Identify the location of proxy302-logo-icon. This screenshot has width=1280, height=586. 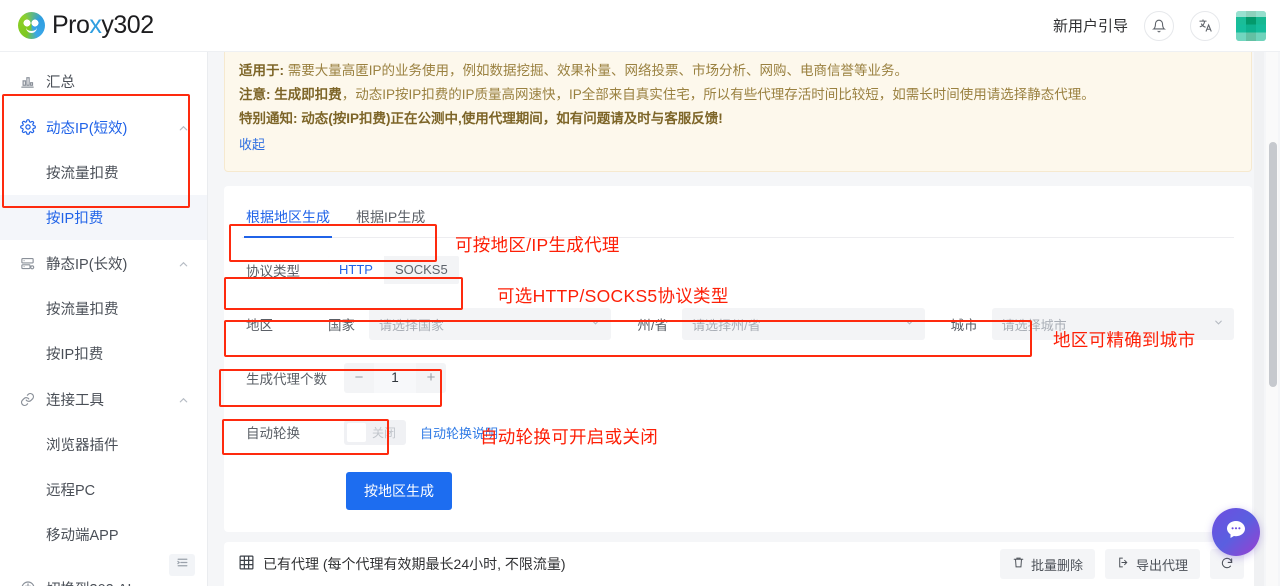
(31, 25).